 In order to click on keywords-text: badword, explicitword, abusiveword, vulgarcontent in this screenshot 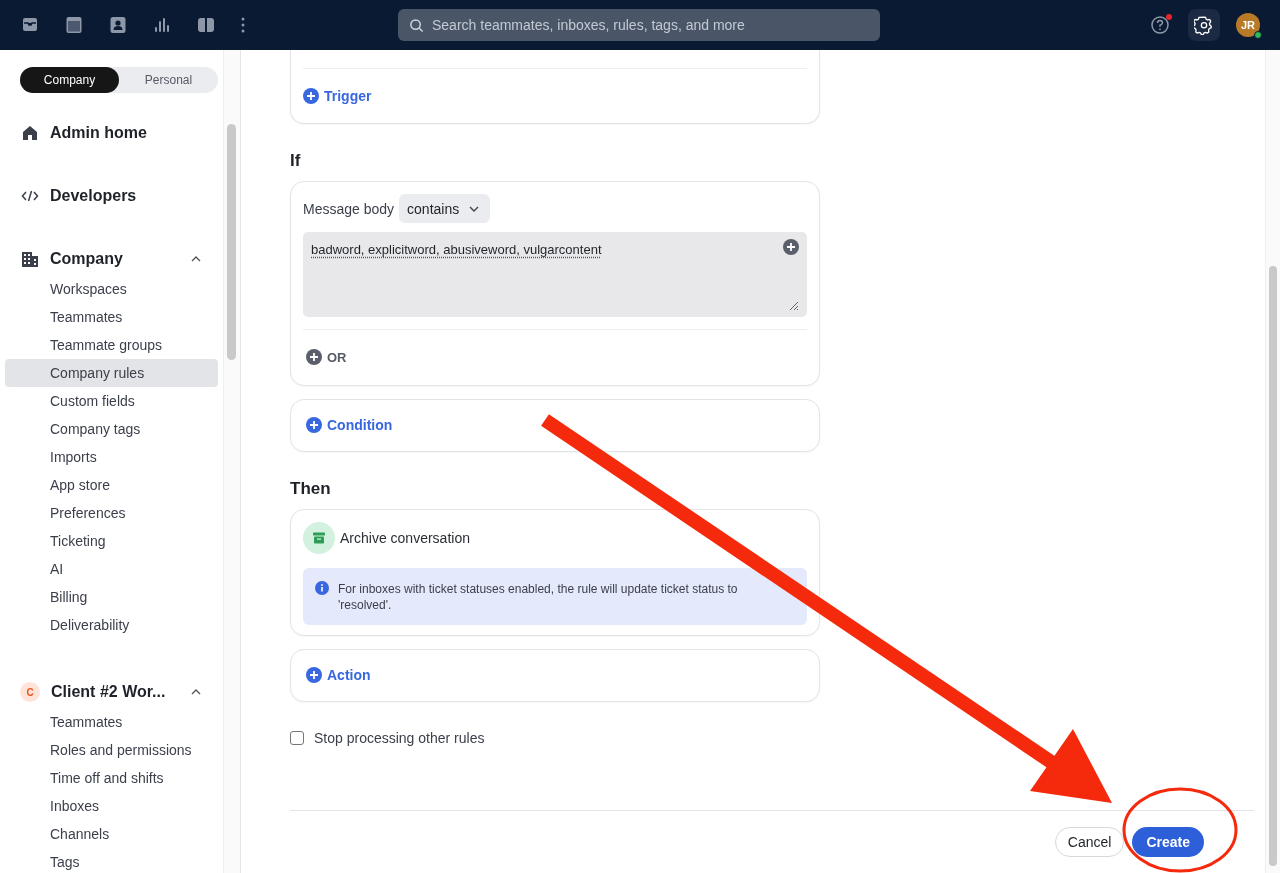, I will do `click(456, 249)`.